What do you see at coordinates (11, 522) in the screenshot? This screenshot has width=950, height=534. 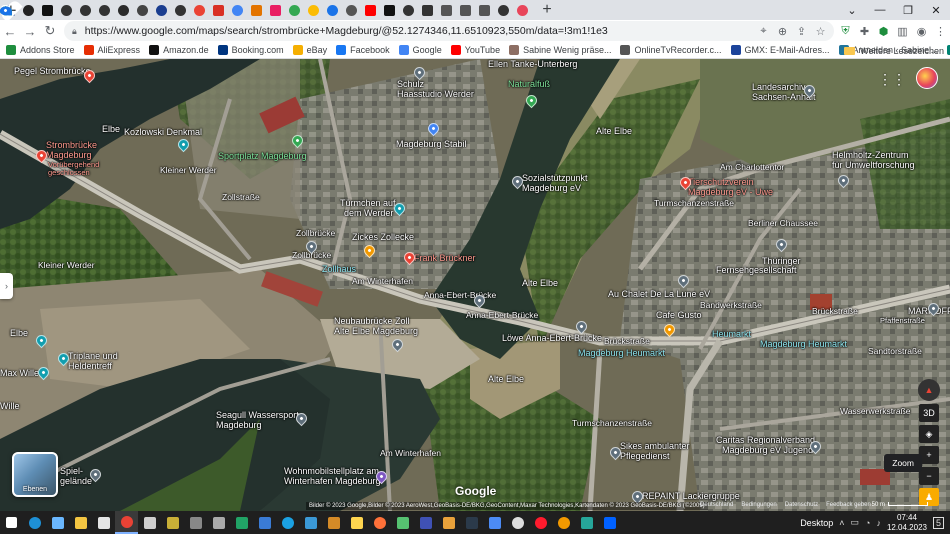 I see `start-button` at bounding box center [11, 522].